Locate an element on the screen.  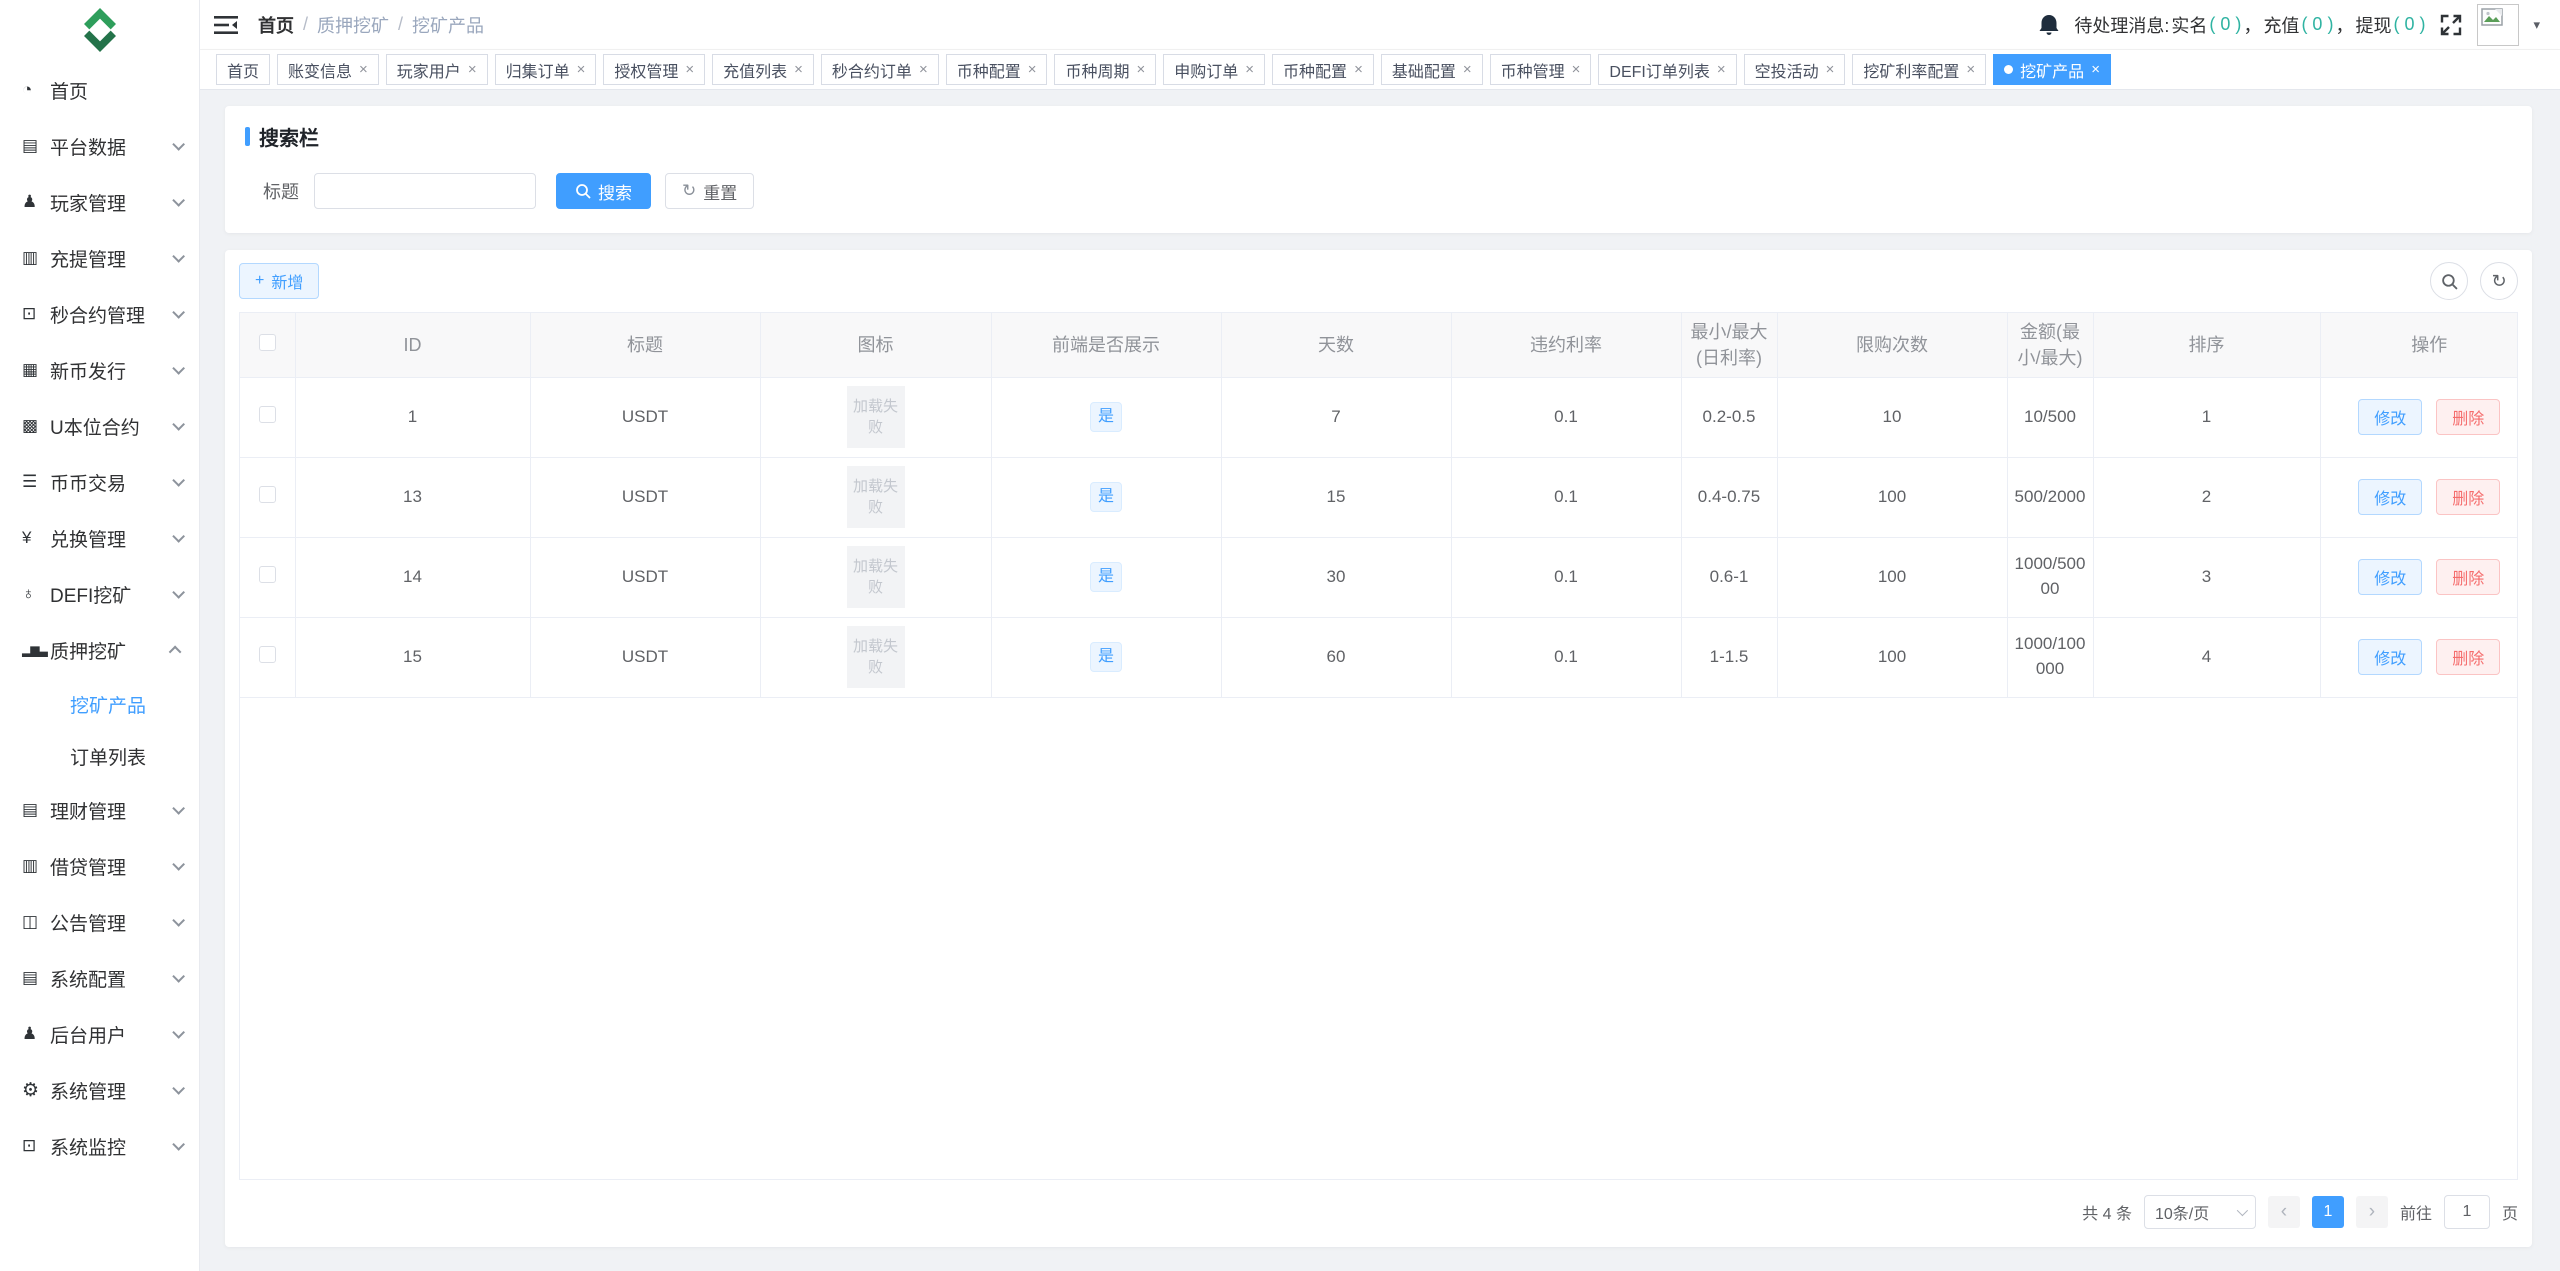
table-search-toggle-button is located at coordinates (2449, 281).